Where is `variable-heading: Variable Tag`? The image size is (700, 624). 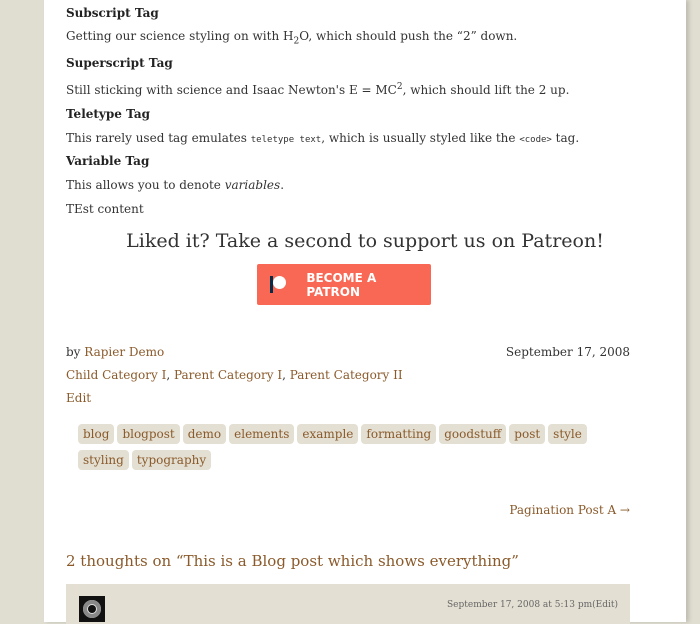 variable-heading: Variable Tag is located at coordinates (108, 161).